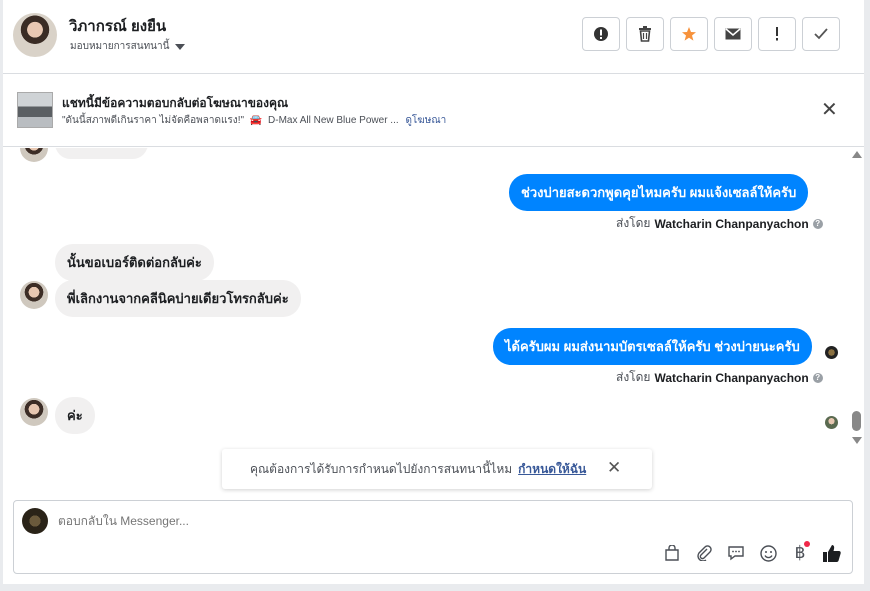  I want to click on contact-avatar, so click(35, 35).